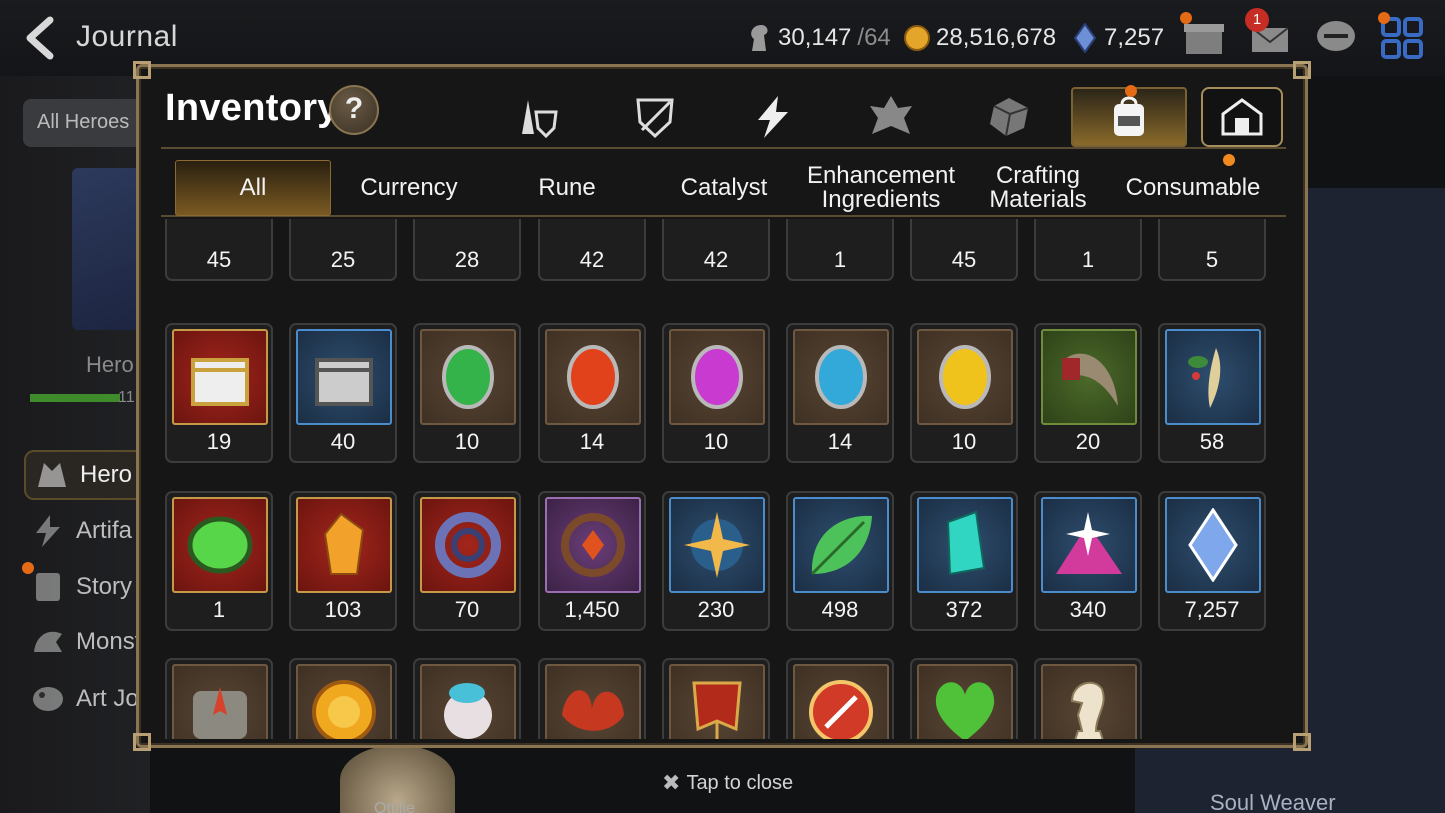  I want to click on amber-crystal-icon, so click(344, 545).